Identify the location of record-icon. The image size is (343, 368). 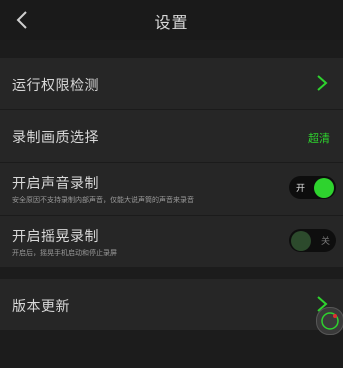
(330, 321).